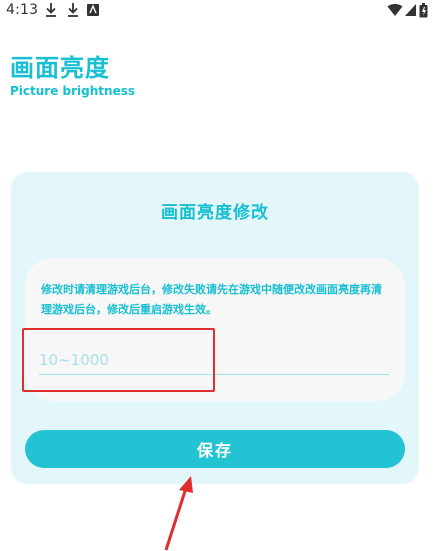 This screenshot has height=551, width=434. Describe the element at coordinates (215, 449) in the screenshot. I see `save-button: 保存` at that location.